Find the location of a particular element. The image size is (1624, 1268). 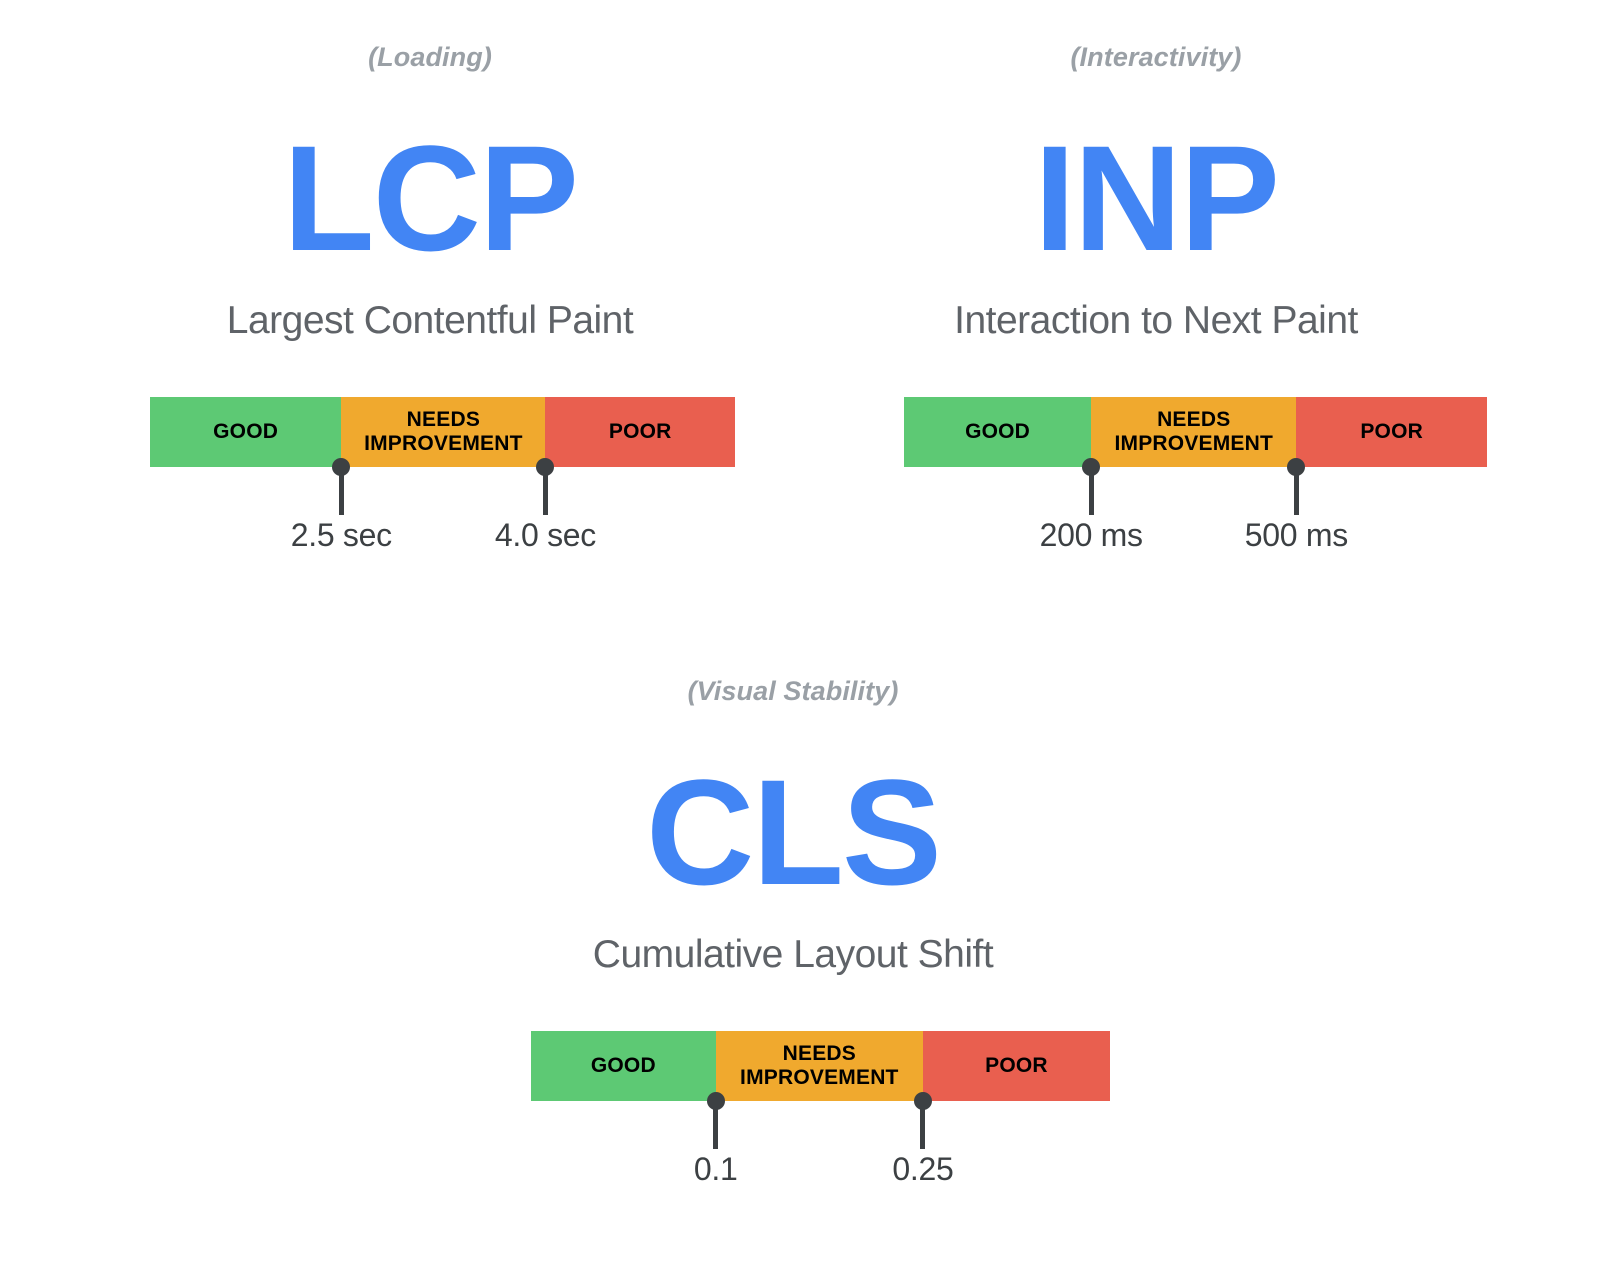

rating-bar-inp: GOOD NEEDS IMPROVEMENT POOR is located at coordinates (1195, 432).